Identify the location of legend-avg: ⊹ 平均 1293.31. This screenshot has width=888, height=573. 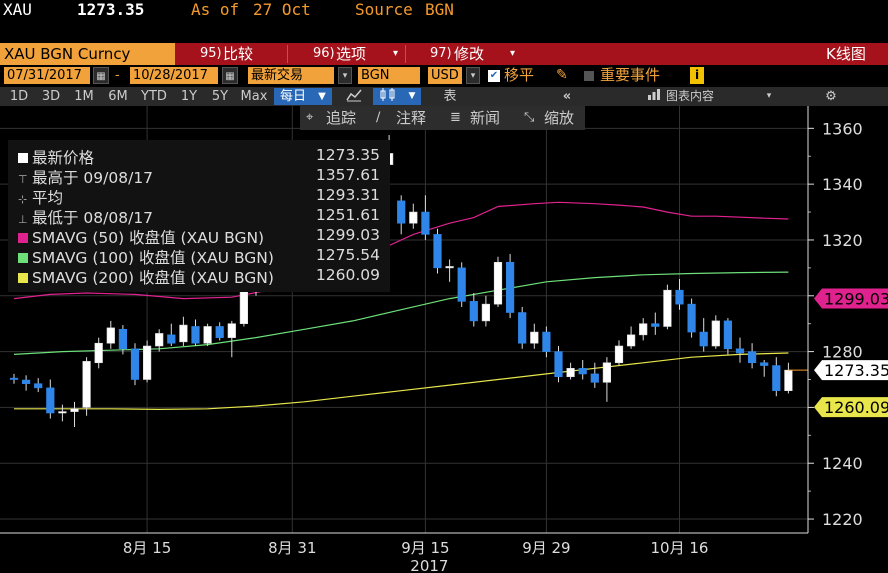
(199, 196).